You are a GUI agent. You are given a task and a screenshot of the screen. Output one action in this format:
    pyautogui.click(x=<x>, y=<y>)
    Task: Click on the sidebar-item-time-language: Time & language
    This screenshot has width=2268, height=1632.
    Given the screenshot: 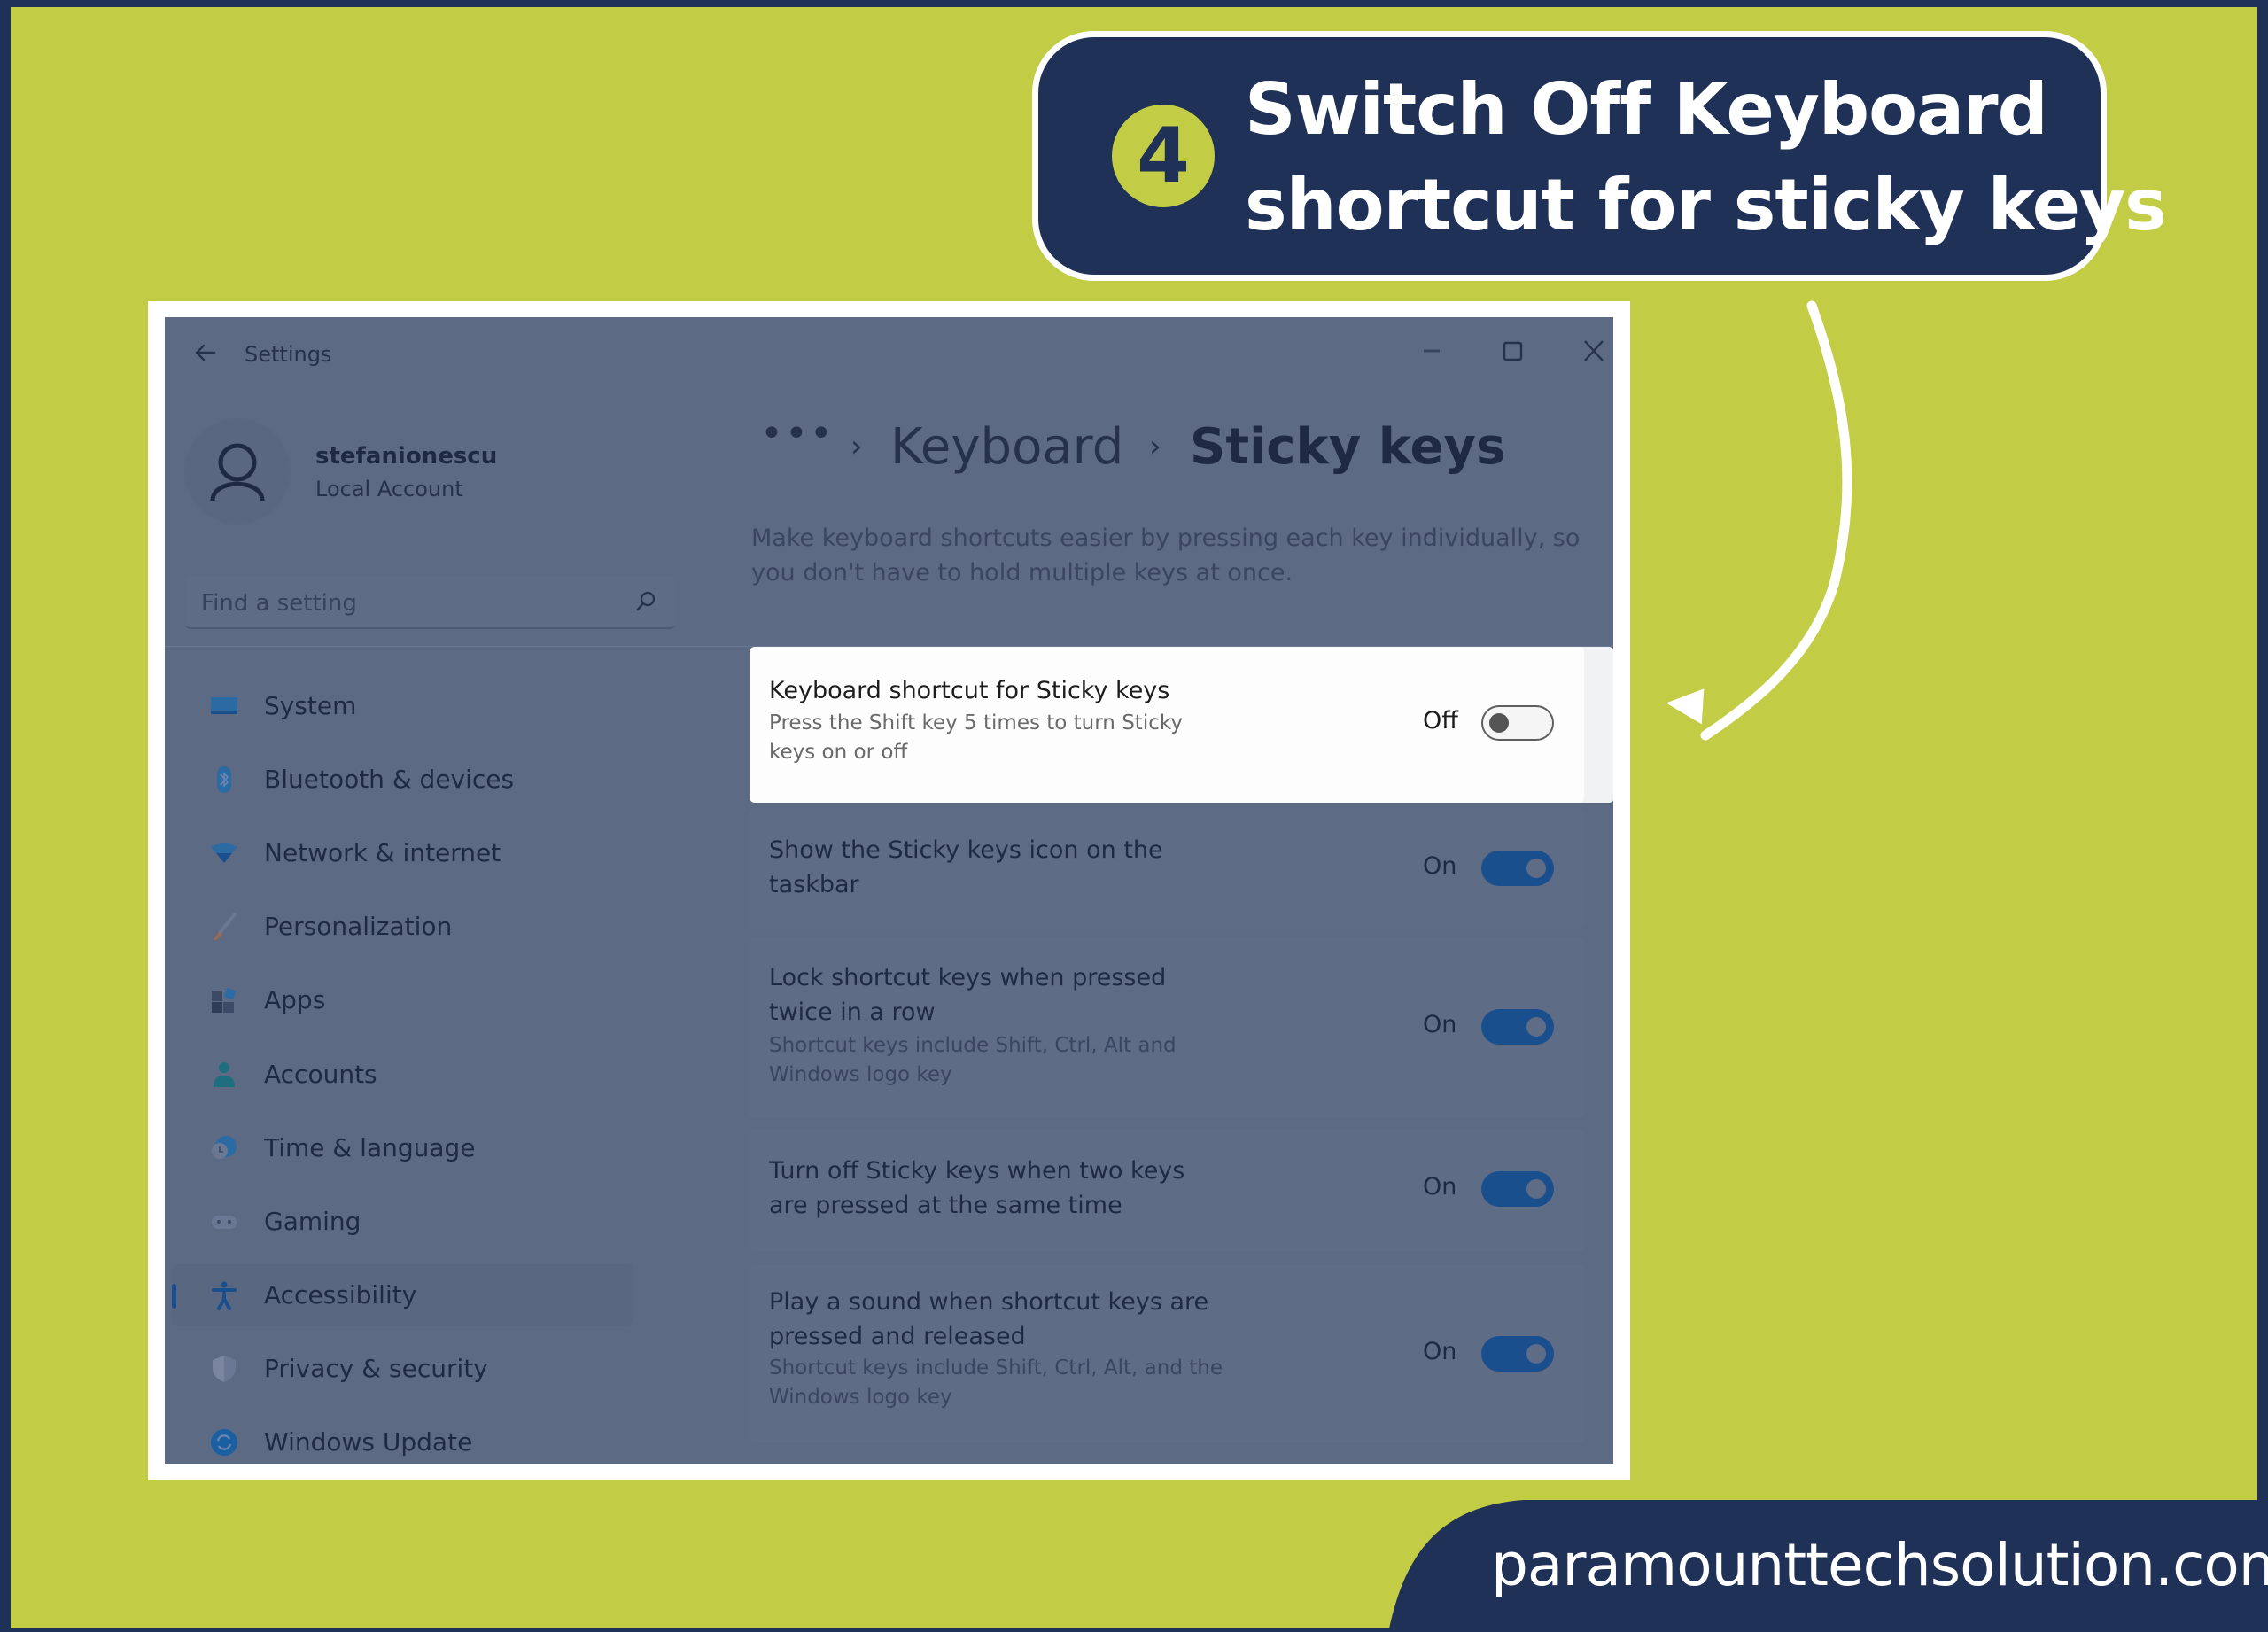 What is the action you would take?
    pyautogui.click(x=402, y=1148)
    